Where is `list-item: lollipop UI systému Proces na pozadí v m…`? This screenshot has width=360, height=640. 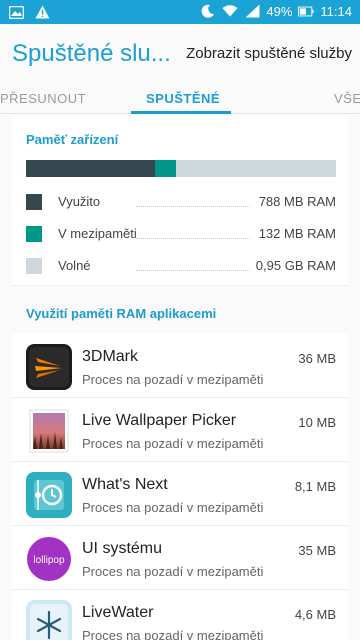
list-item: lollipop UI systému Proces na pozadí v m… is located at coordinates (180, 558).